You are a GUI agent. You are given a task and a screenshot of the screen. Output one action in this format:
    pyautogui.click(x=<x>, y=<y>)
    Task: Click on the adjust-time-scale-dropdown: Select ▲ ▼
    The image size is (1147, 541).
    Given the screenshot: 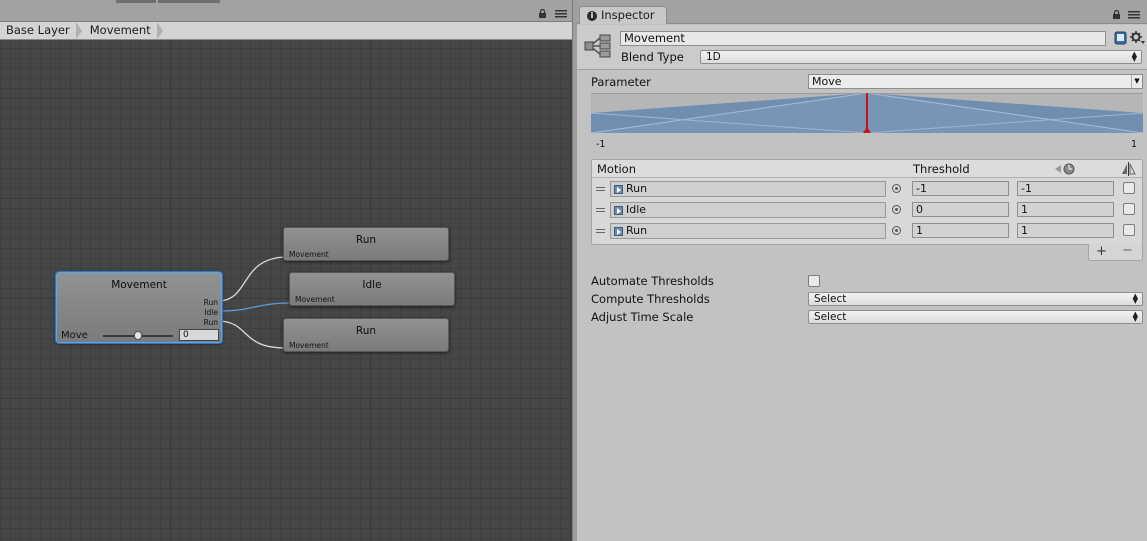 What is the action you would take?
    pyautogui.click(x=975, y=317)
    